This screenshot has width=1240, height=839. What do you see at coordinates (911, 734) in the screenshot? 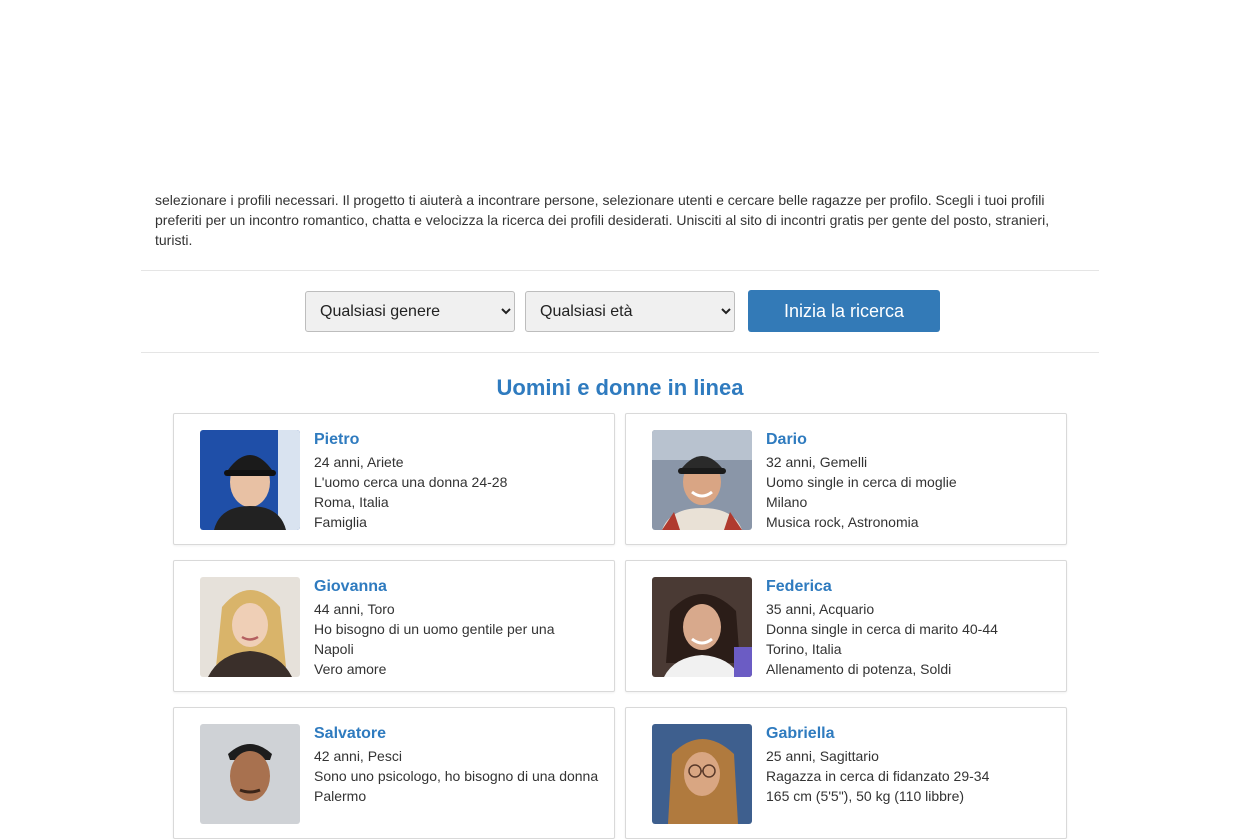
I see `profile-name: Gabriella` at bounding box center [911, 734].